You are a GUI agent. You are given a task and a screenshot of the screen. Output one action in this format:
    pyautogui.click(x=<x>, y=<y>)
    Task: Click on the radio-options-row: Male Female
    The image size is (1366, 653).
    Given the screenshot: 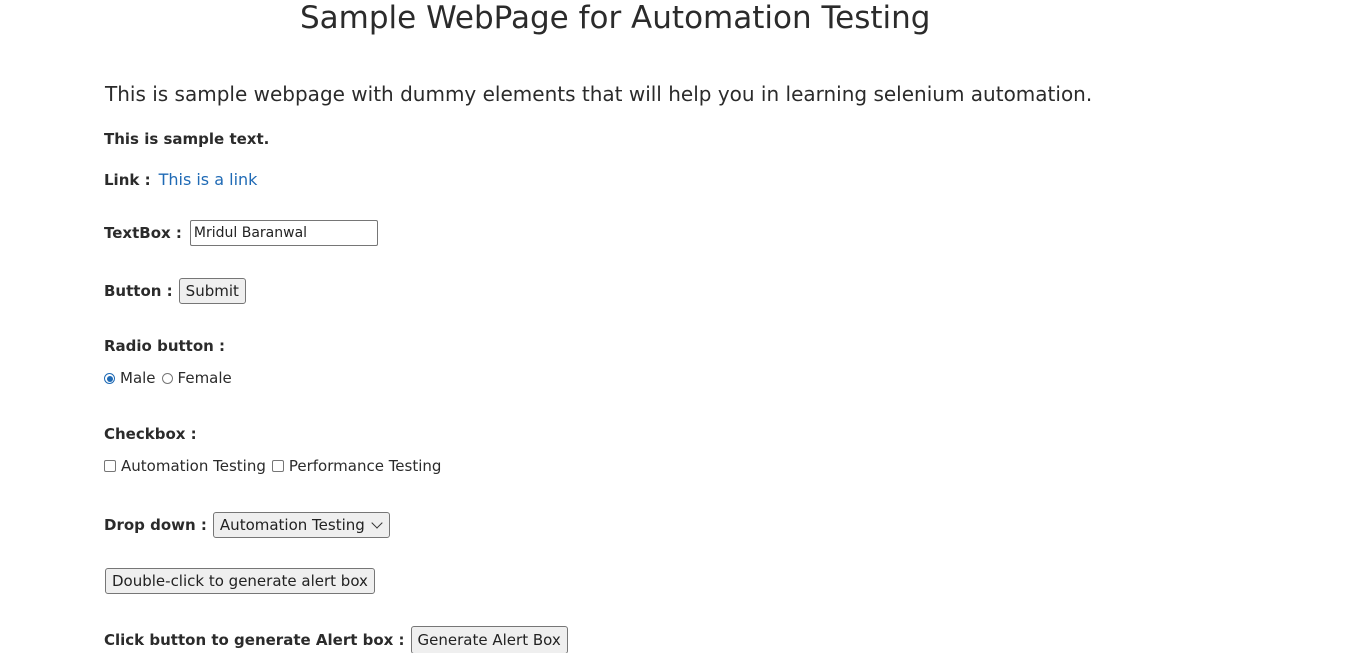 What is the action you would take?
    pyautogui.click(x=168, y=378)
    